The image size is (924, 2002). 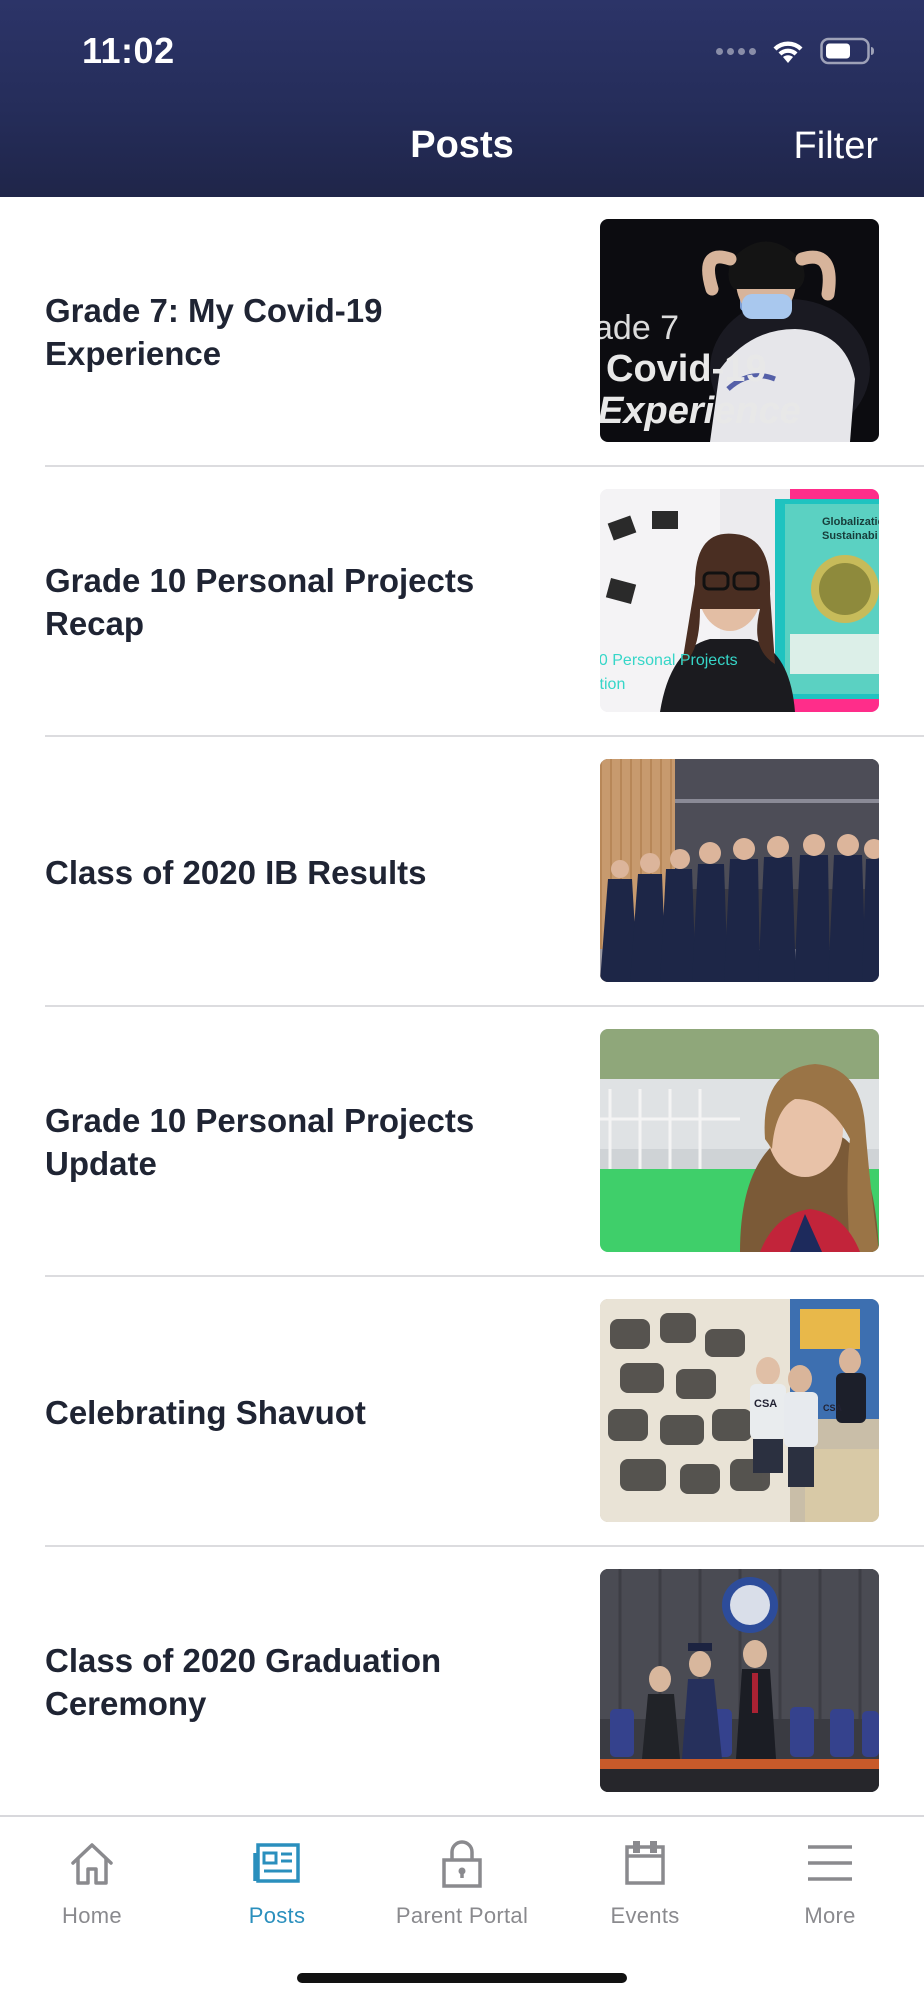 I want to click on nav-header: 11:02 Posts Filter, so click(x=462, y=98).